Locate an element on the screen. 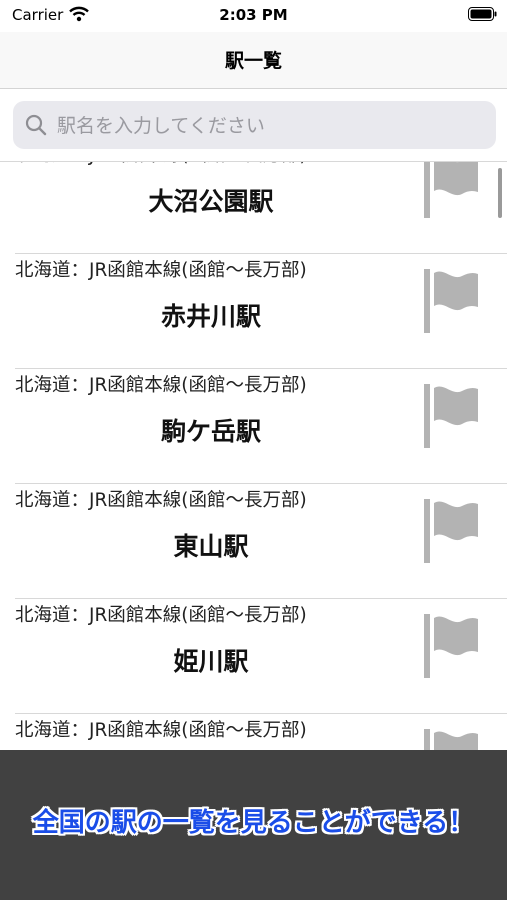 The image size is (507, 900). station-row: 北海道：JR函館本線(函館〜長万部) 東山駅 is located at coordinates (253, 542).